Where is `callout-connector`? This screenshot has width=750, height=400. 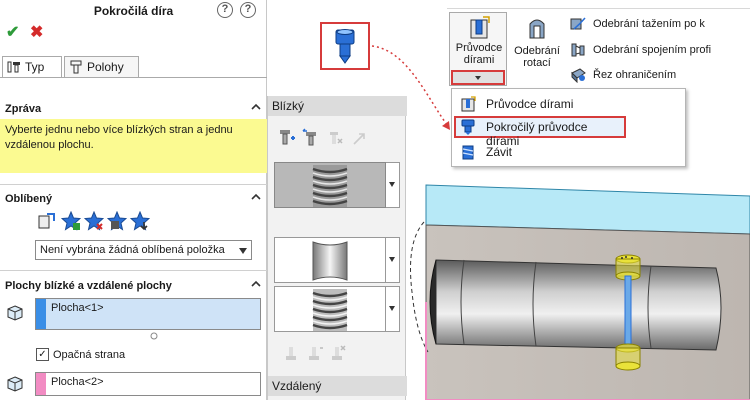
callout-connector is located at coordinates (410, 87).